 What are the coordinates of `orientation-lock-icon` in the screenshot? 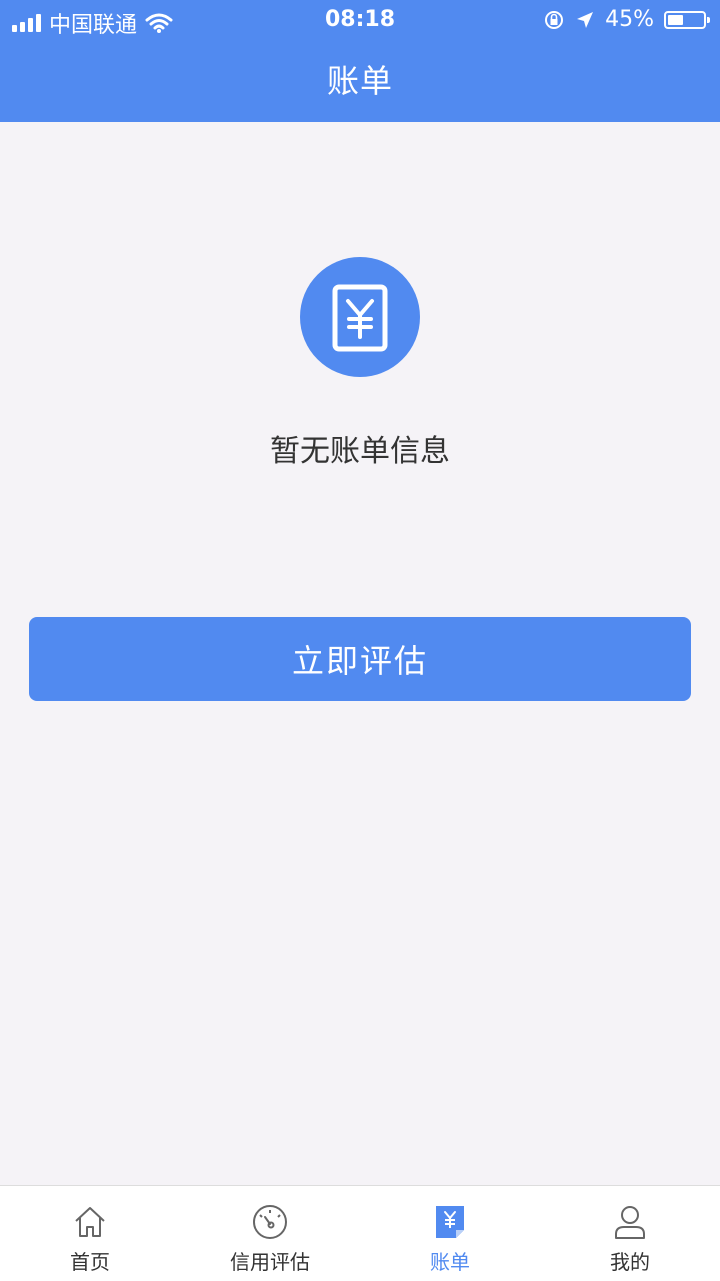 It's located at (554, 19).